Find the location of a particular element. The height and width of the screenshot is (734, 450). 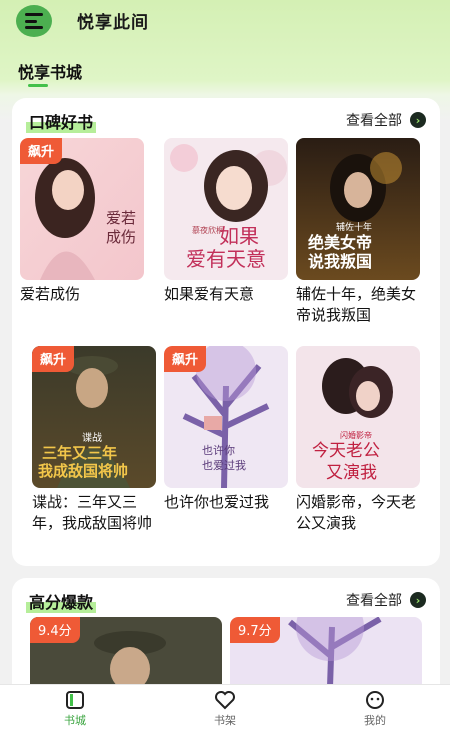

book-title: 也许你也爱过我 is located at coordinates (217, 502).